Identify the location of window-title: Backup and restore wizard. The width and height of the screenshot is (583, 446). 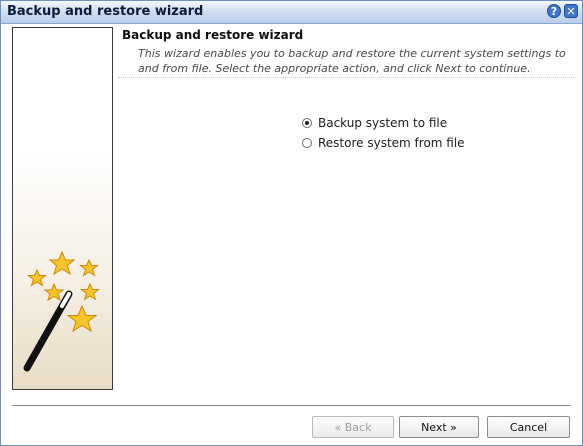
(105, 11).